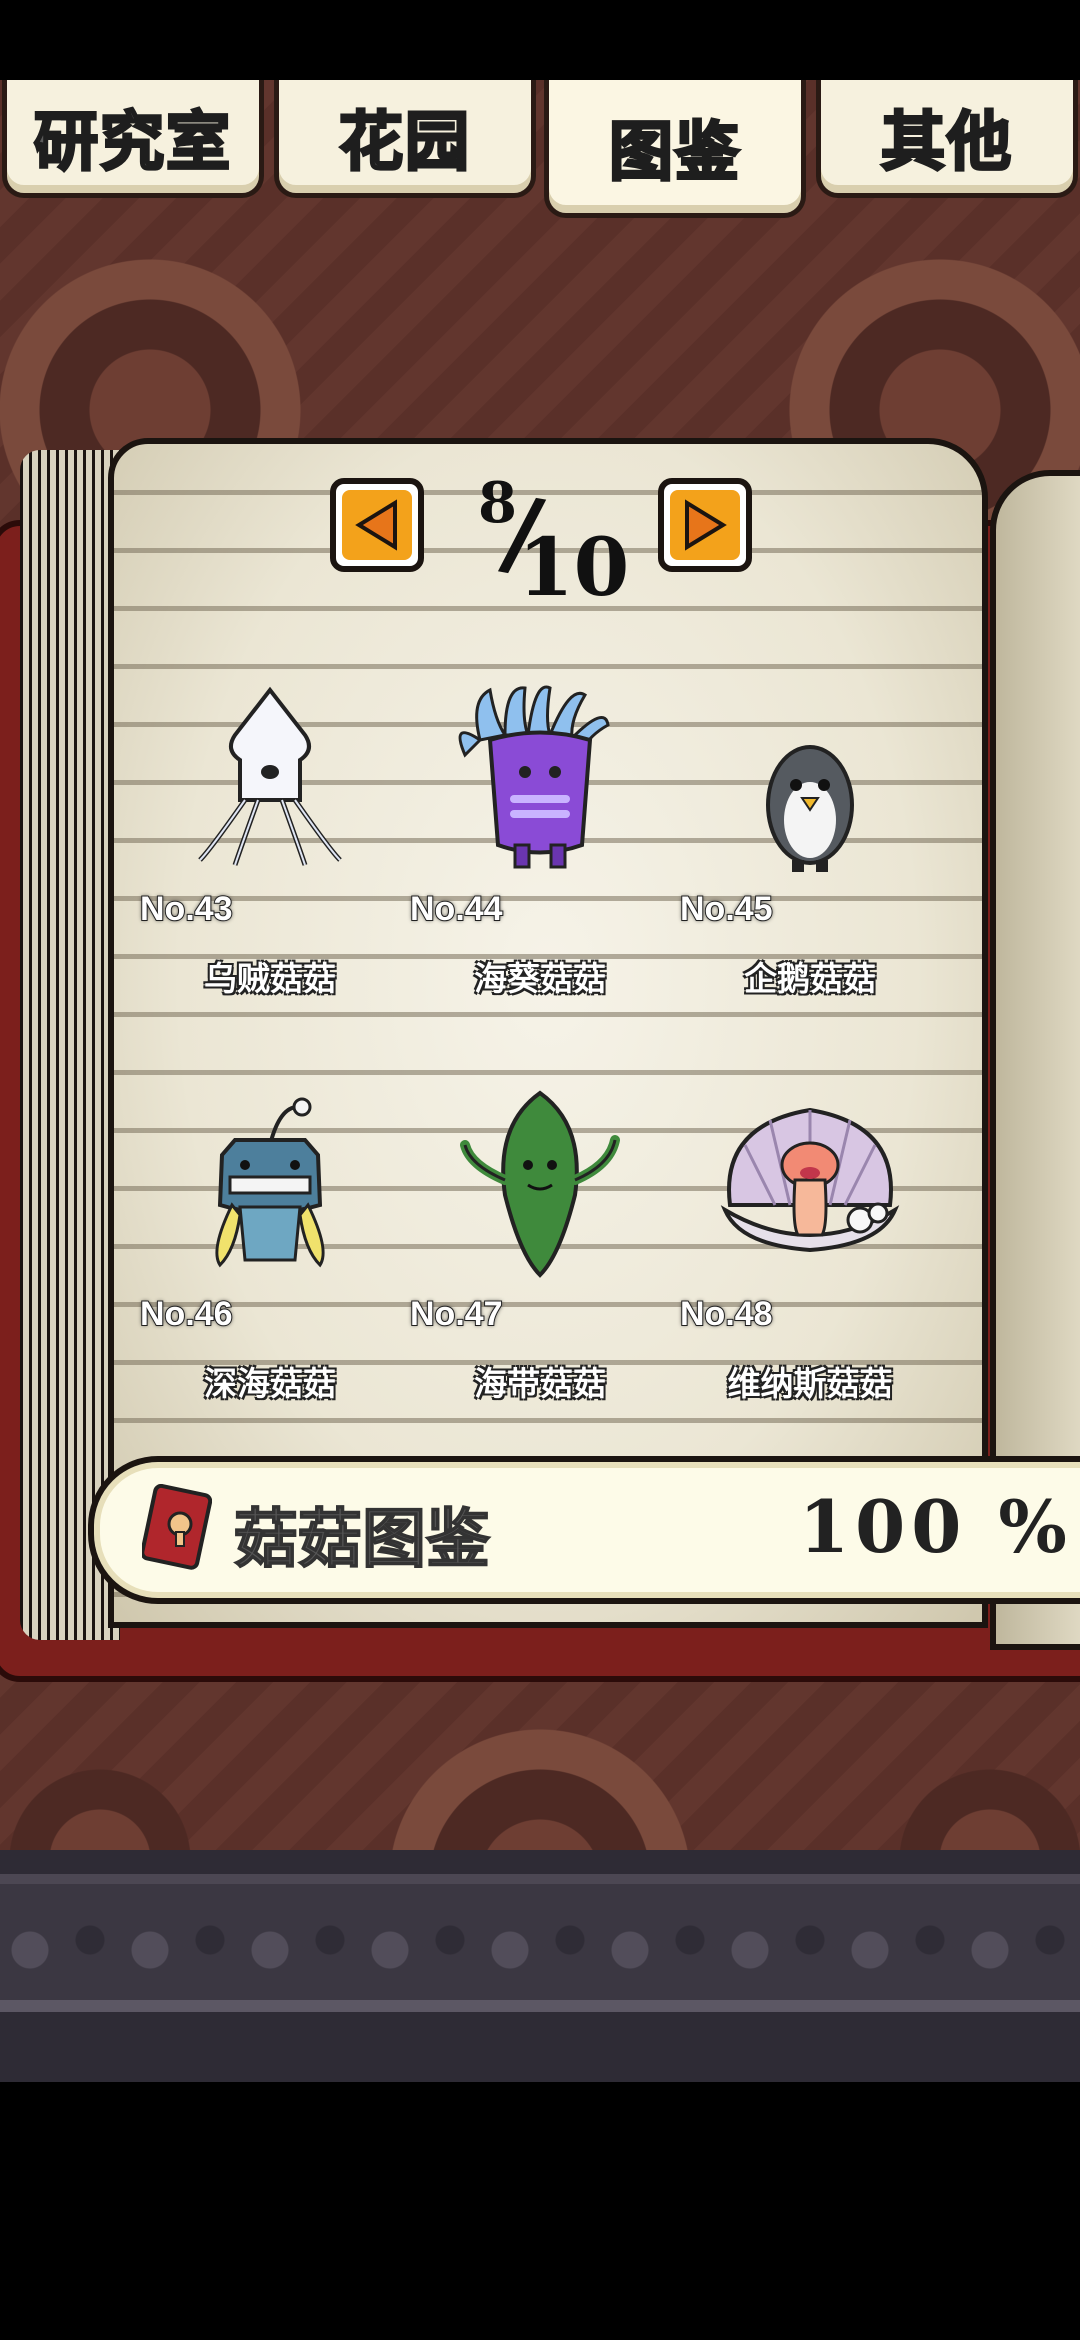 This screenshot has width=1080, height=2340. What do you see at coordinates (810, 1180) in the screenshot?
I see `venus-shell-mushroom-icon` at bounding box center [810, 1180].